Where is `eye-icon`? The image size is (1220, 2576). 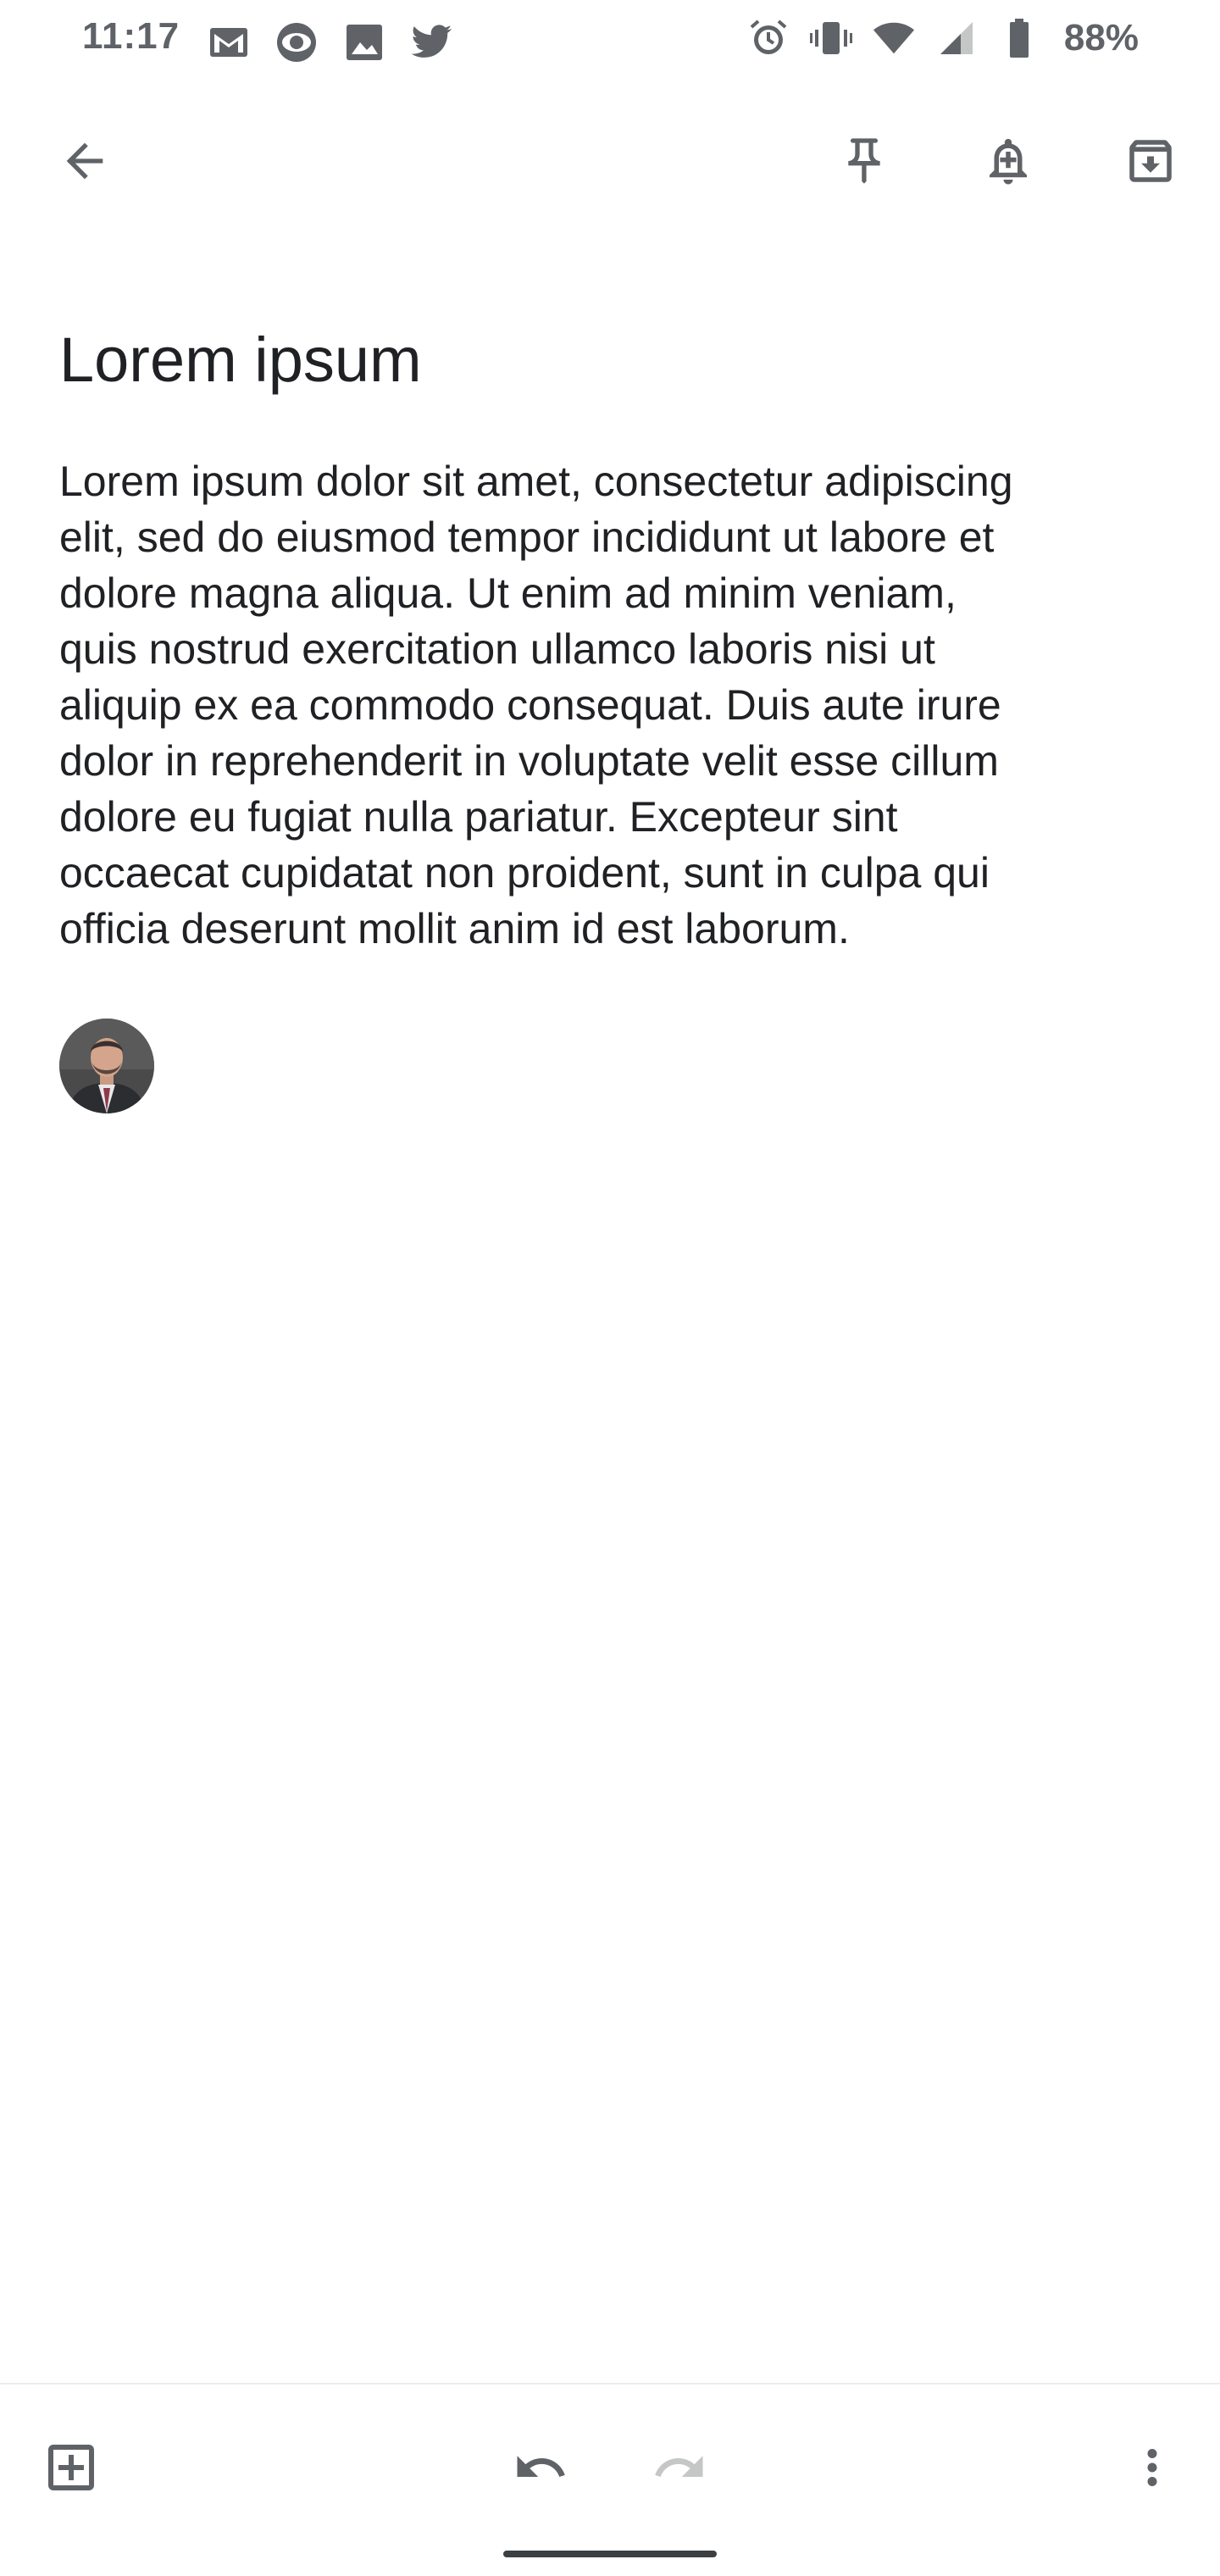 eye-icon is located at coordinates (296, 42).